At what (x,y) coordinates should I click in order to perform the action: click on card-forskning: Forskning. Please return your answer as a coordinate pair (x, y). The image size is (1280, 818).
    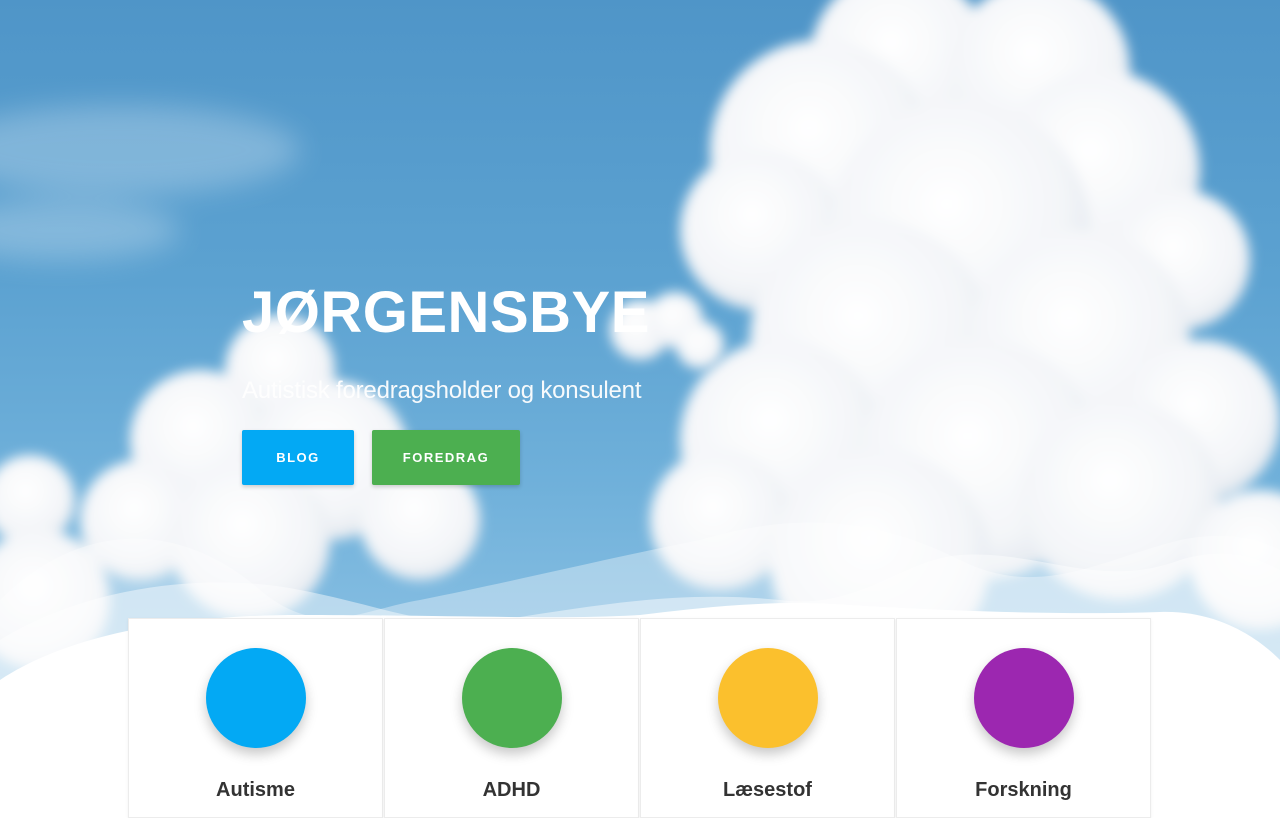
    Looking at the image, I should click on (1023, 718).